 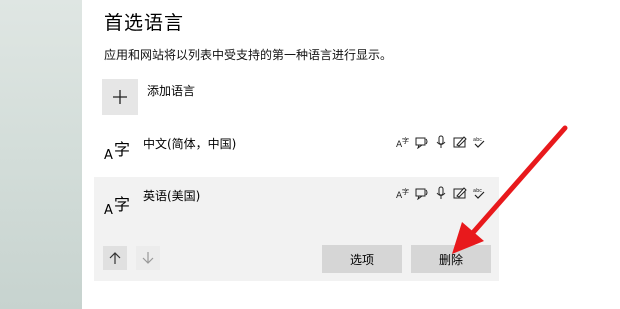 I want to click on add-language-button, so click(x=120, y=97).